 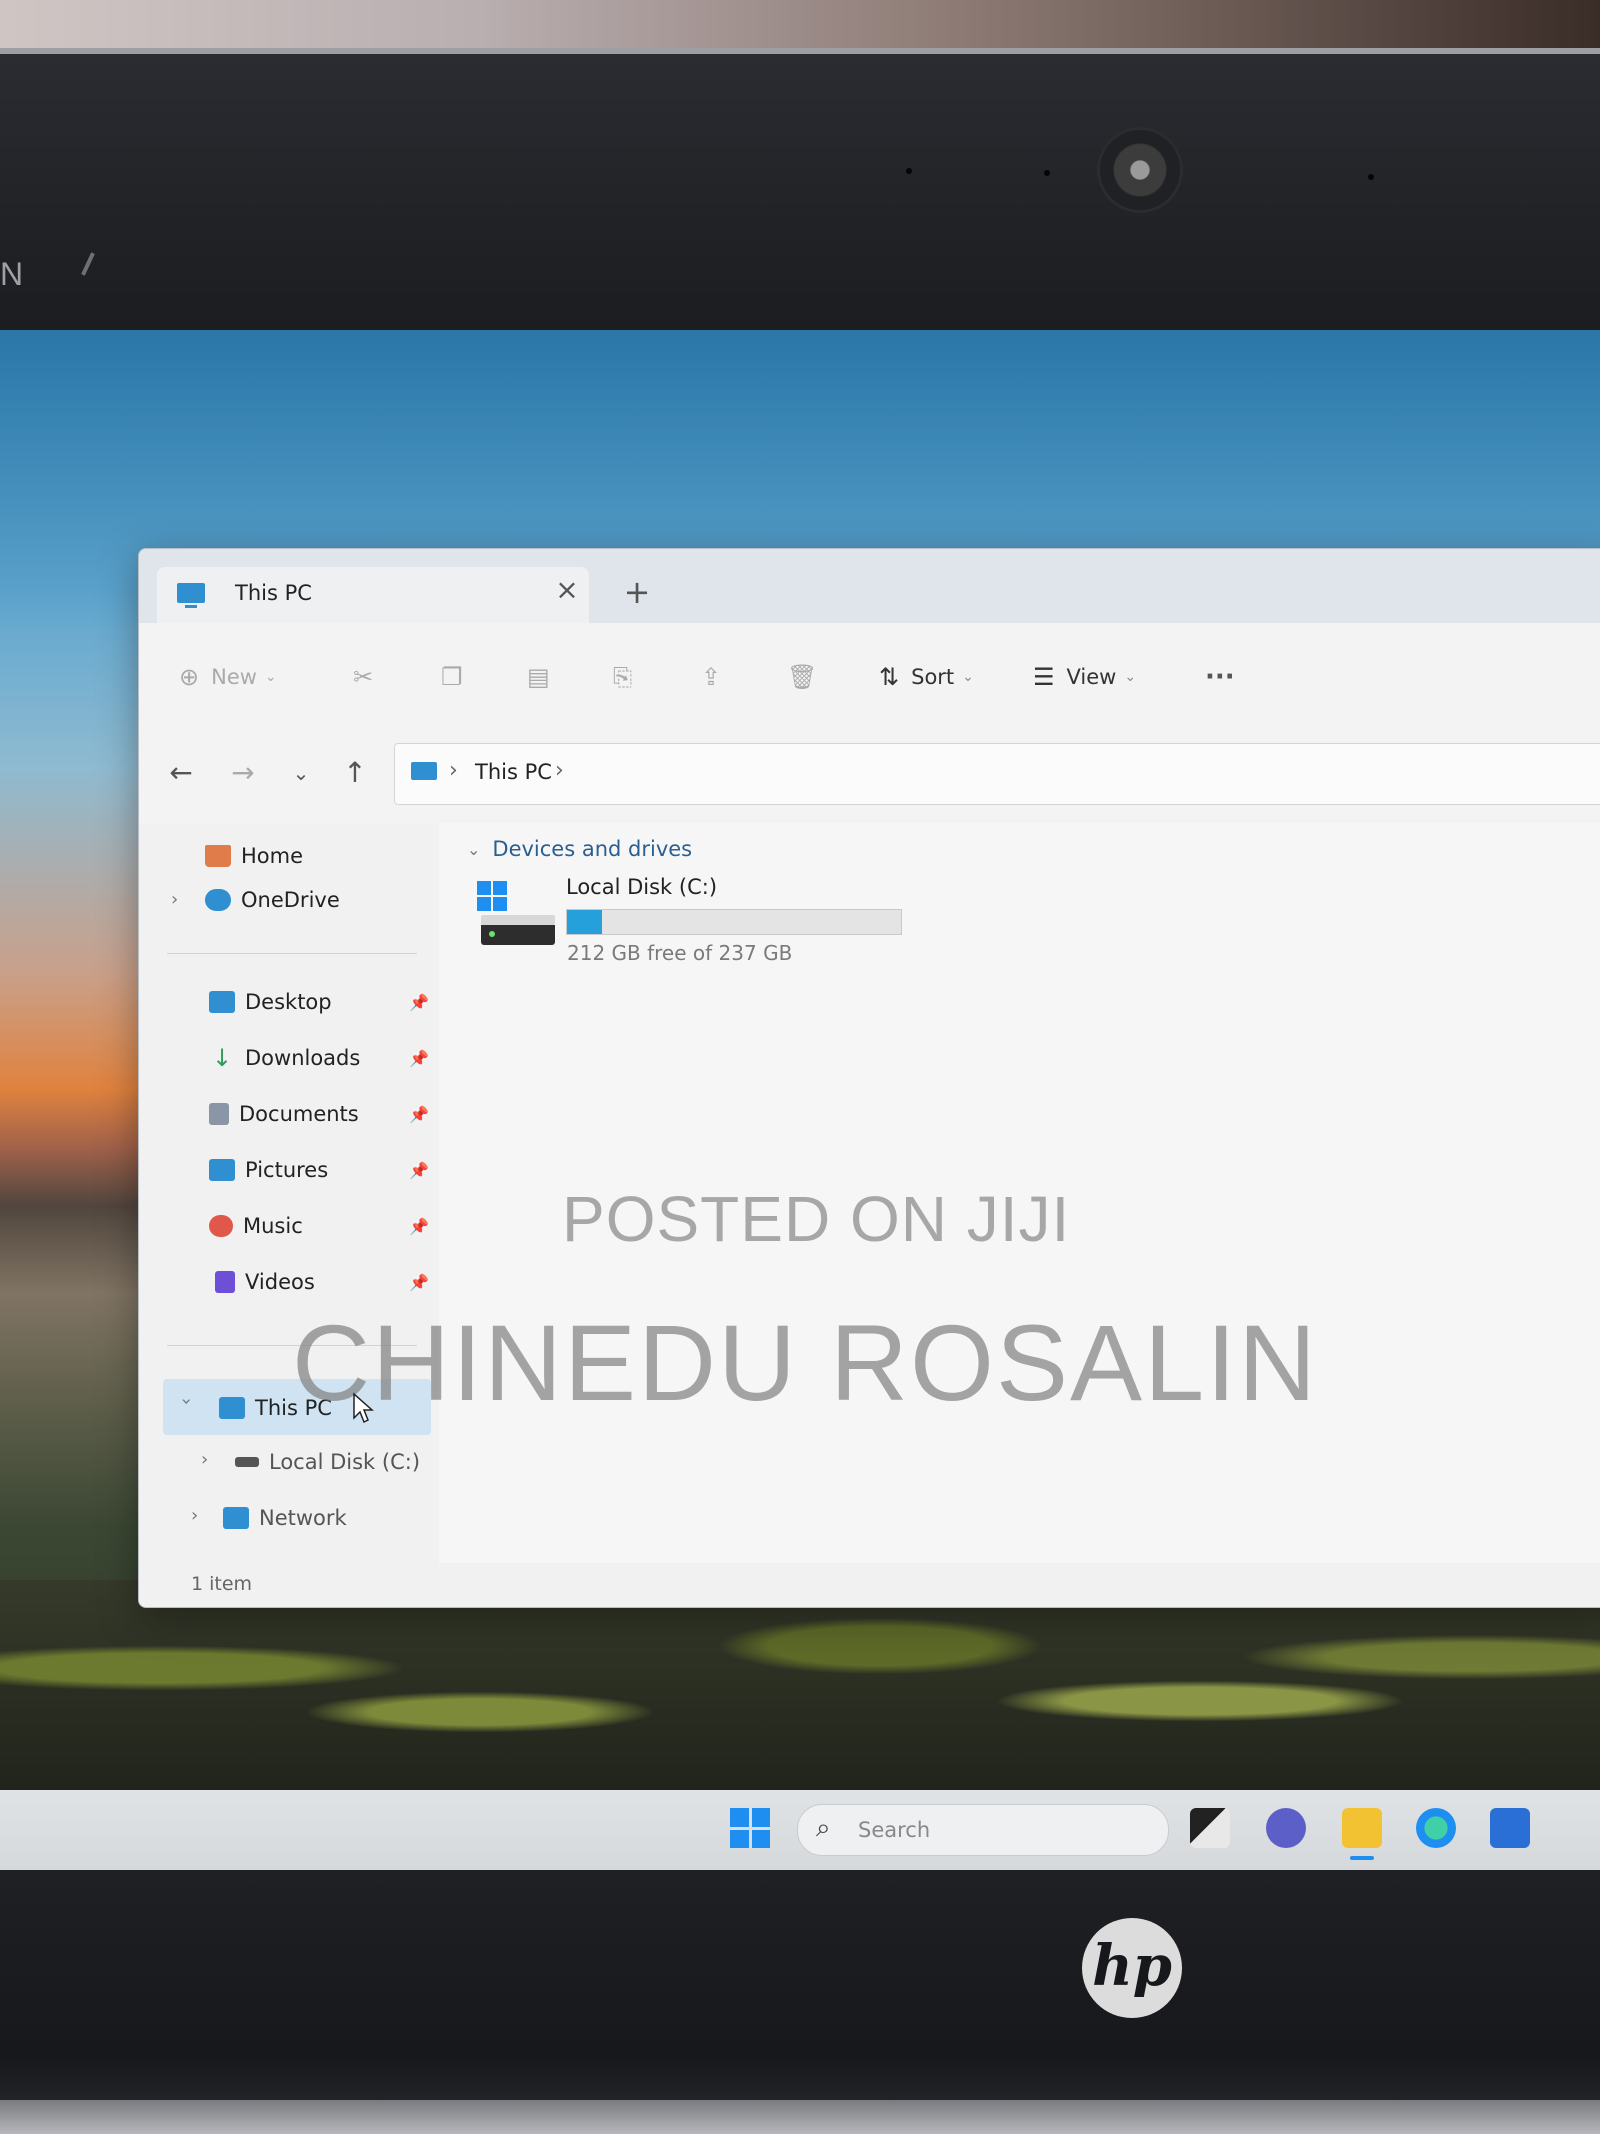 What do you see at coordinates (303, 1518) in the screenshot?
I see `sidebar-item-label: Network` at bounding box center [303, 1518].